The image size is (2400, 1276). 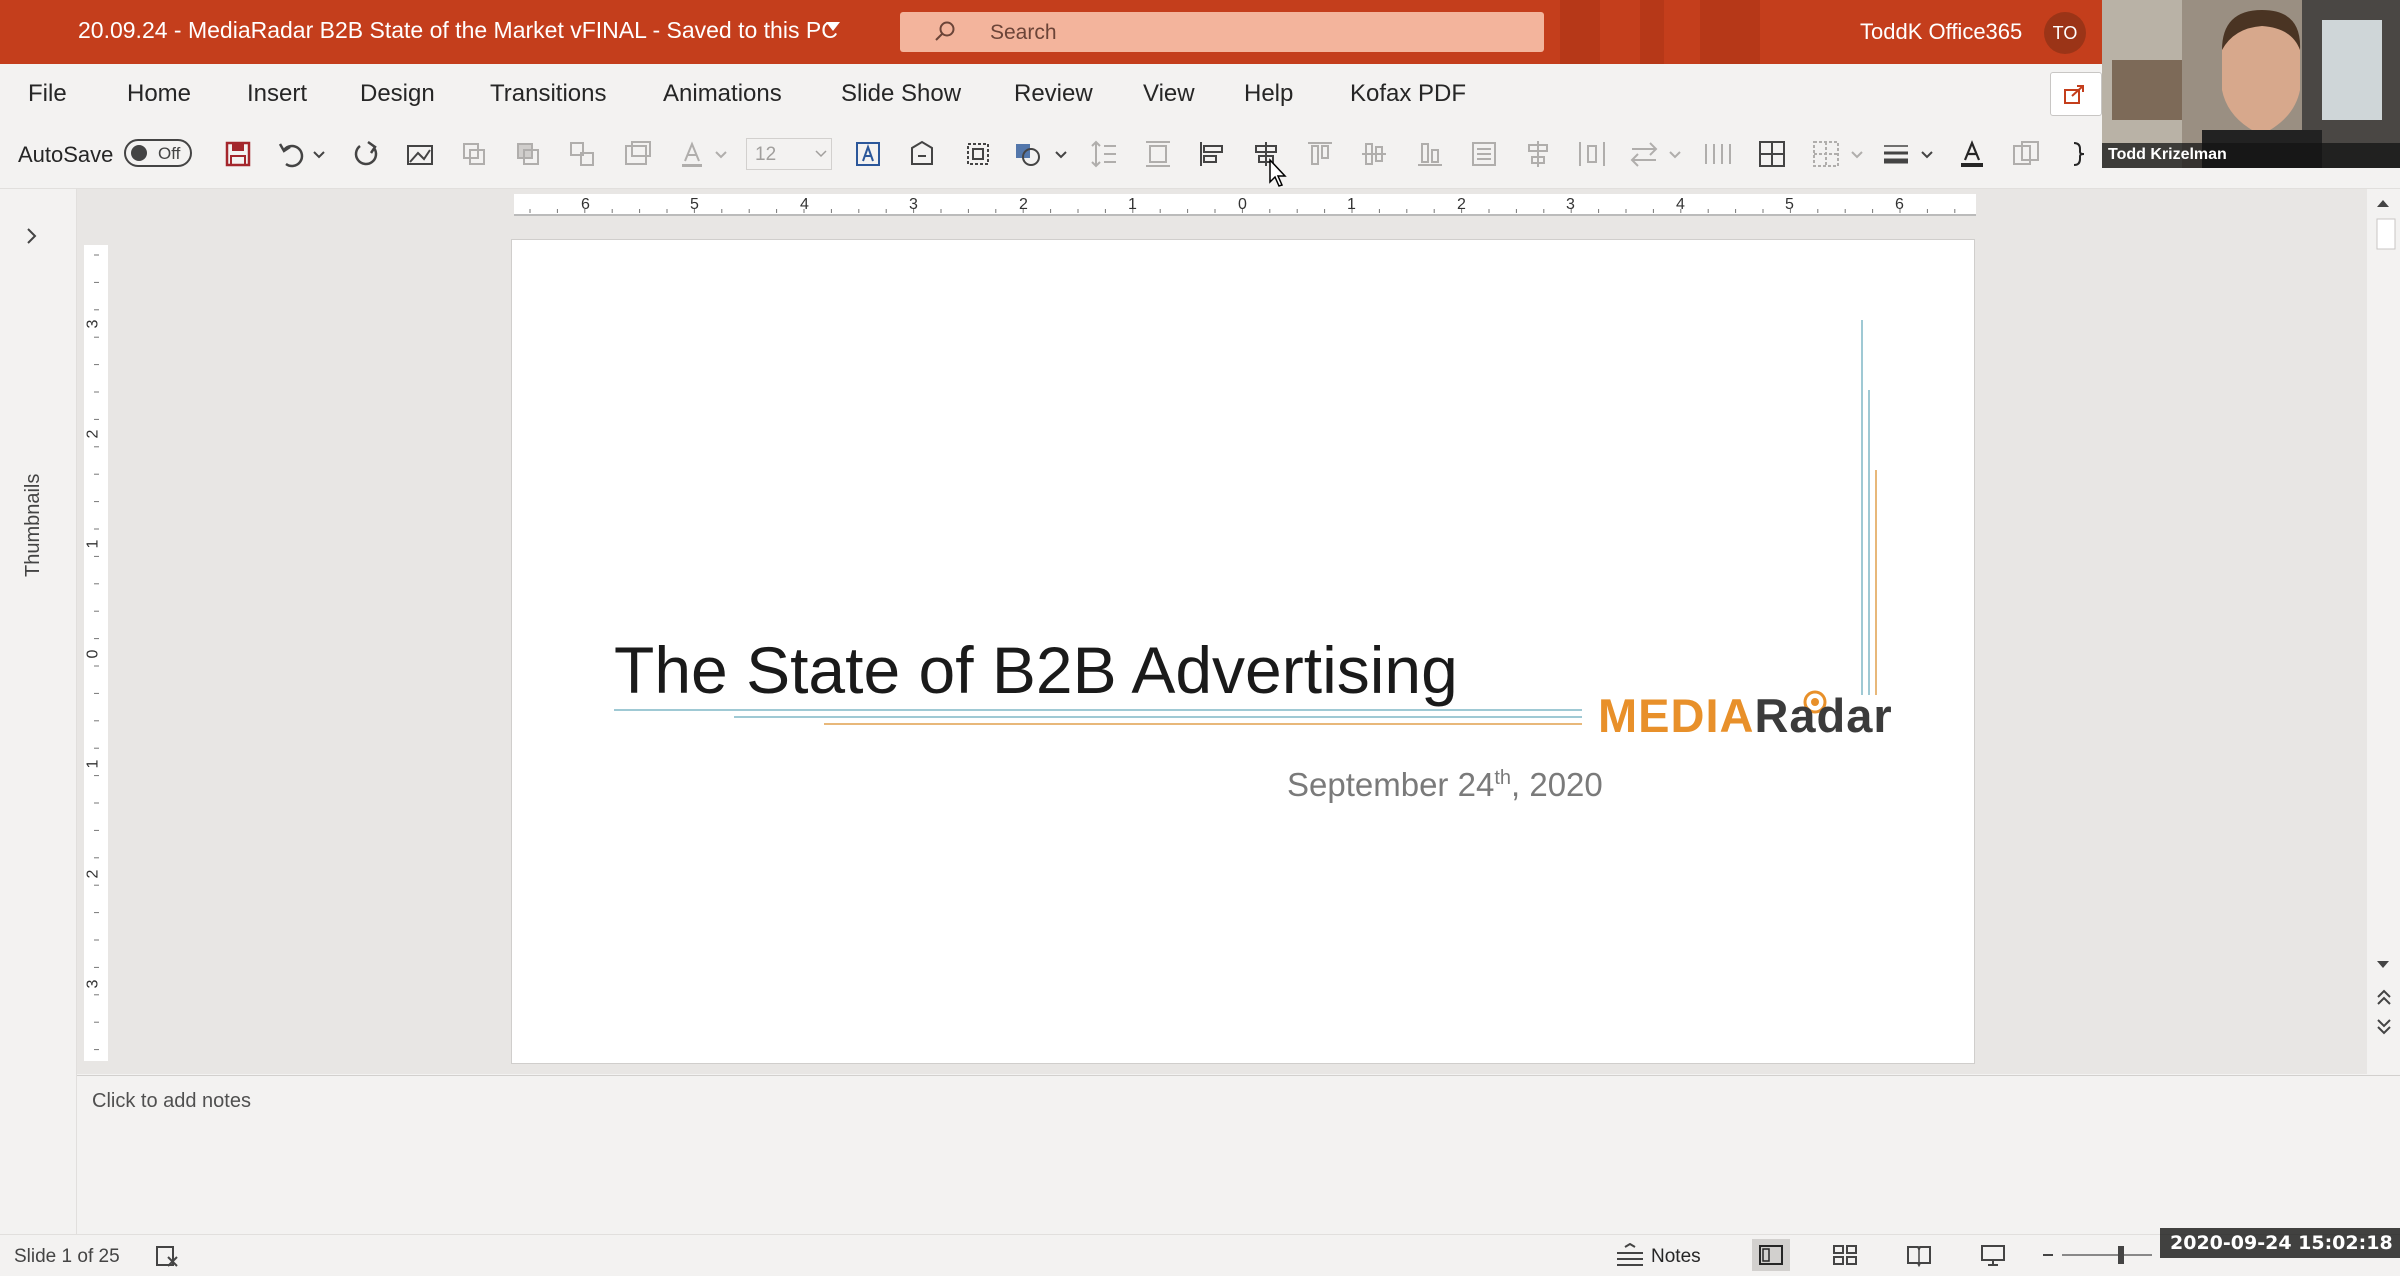 I want to click on title-dropdown-icon, so click(x=833, y=26).